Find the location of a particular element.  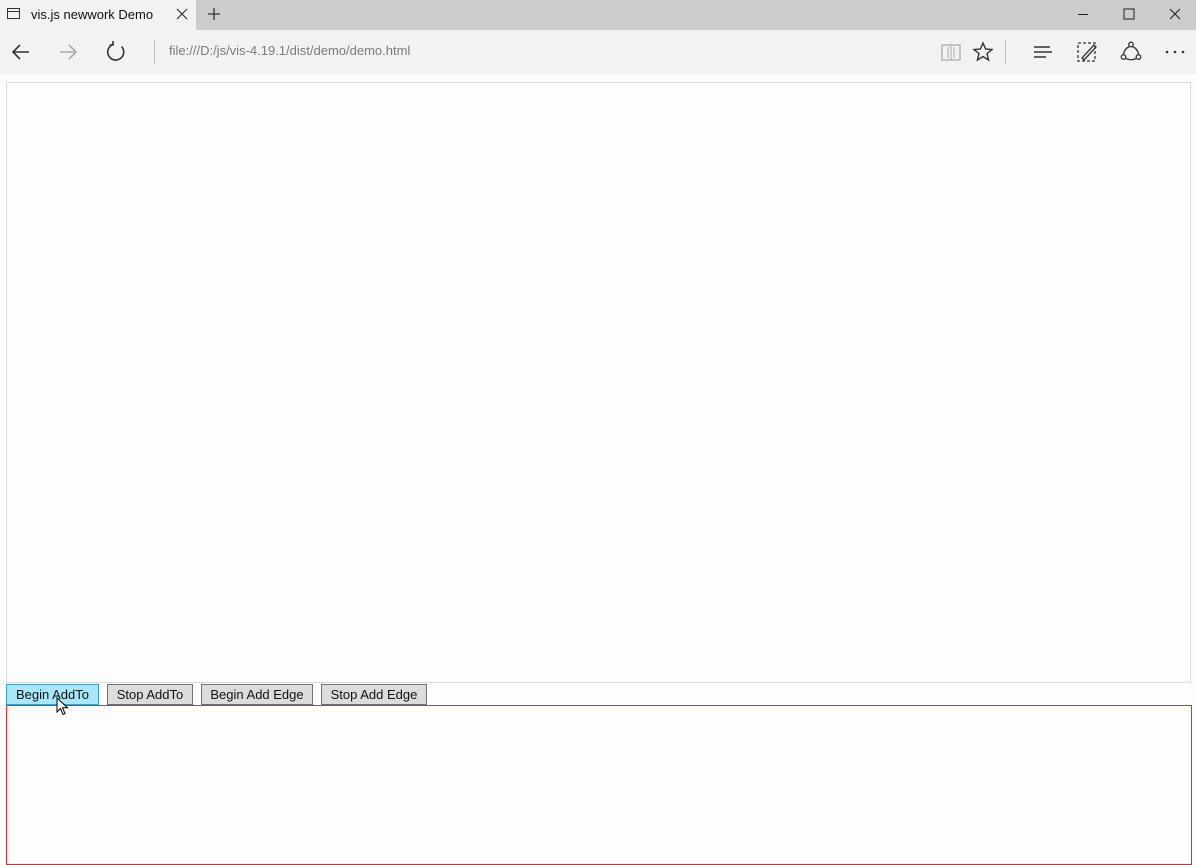

favorite-star-icon is located at coordinates (983, 52).